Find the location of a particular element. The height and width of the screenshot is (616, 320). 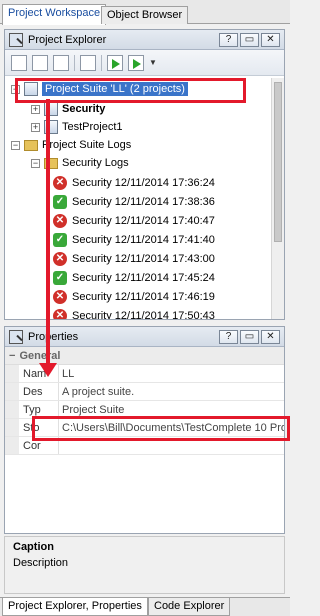

log-item: ✕ Security 12/11/2014 17:43:00 is located at coordinates (134, 259).